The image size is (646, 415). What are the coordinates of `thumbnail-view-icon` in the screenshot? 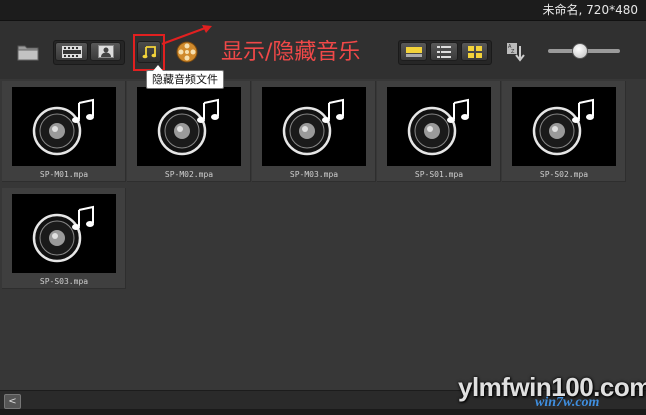 It's located at (474, 51).